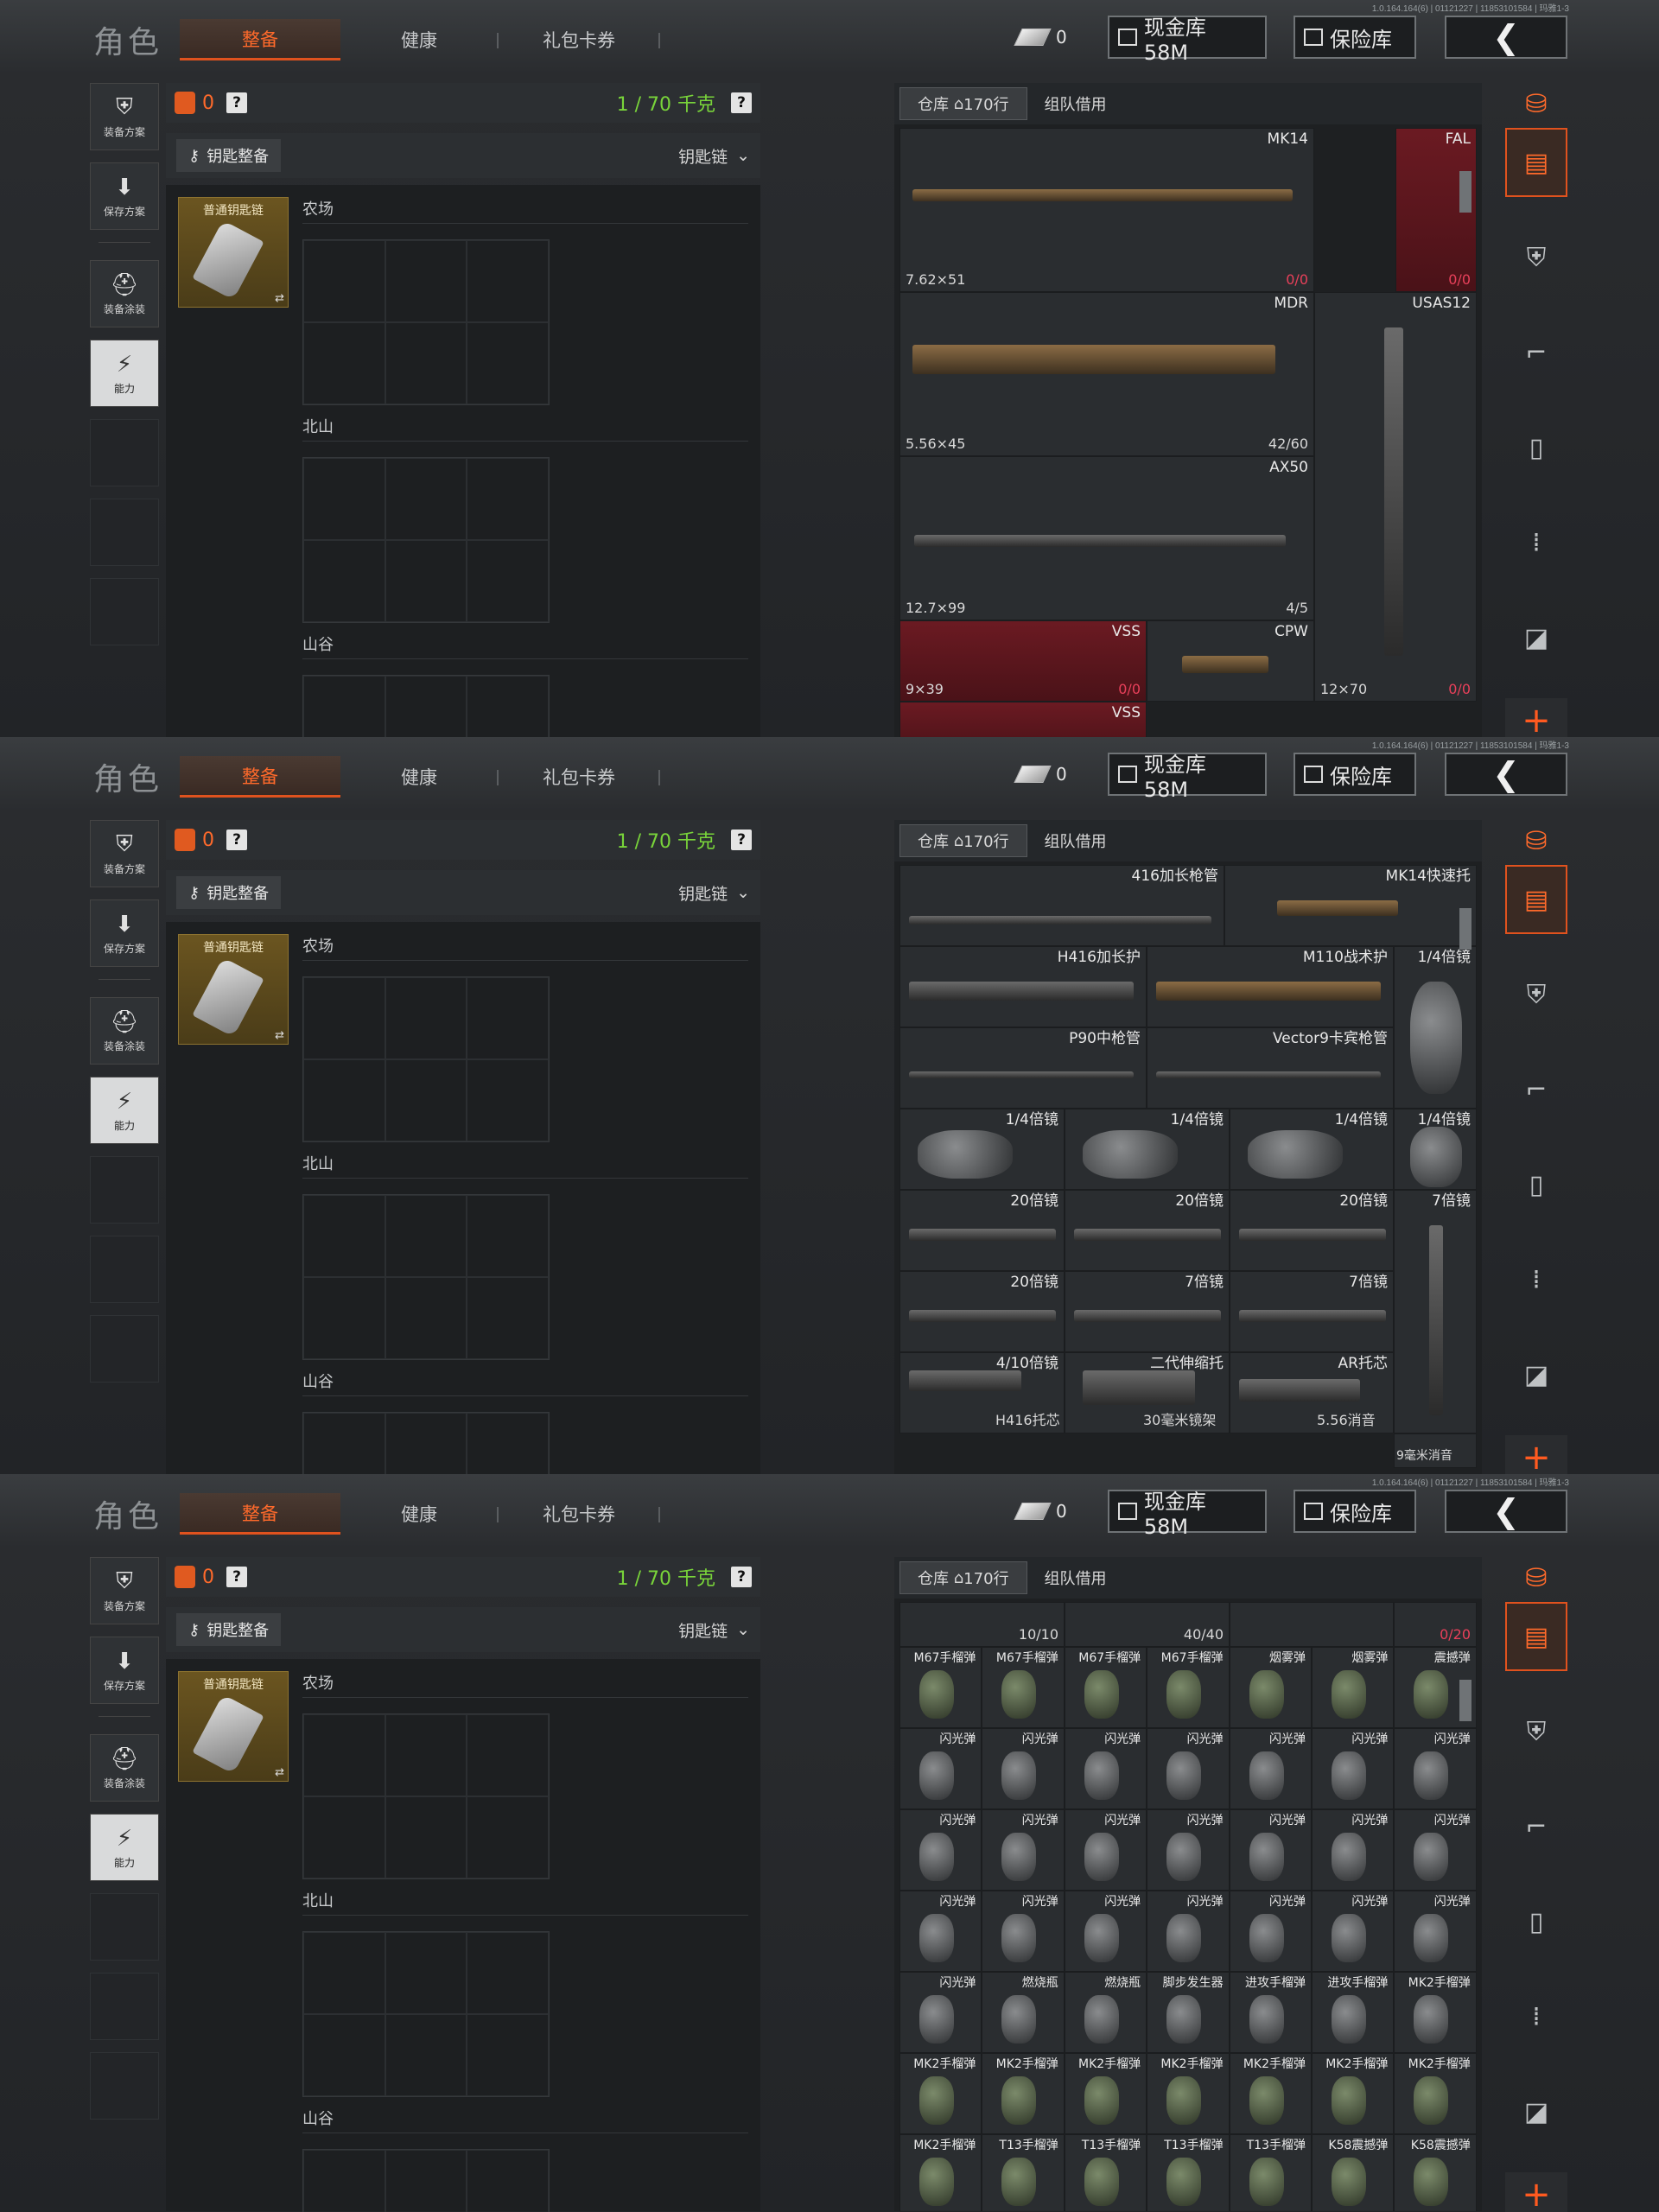 This screenshot has height=2212, width=1659. What do you see at coordinates (1270, 1687) in the screenshot?
I see `stash-item: 烟雾弹` at bounding box center [1270, 1687].